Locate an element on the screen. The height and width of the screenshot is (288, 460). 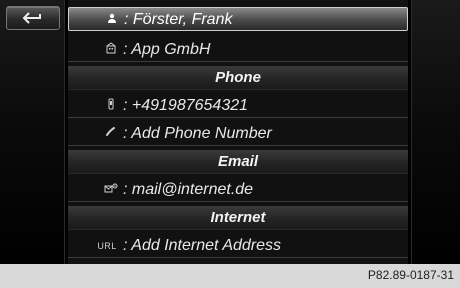
internet-section-header: Internet is located at coordinates (238, 218).